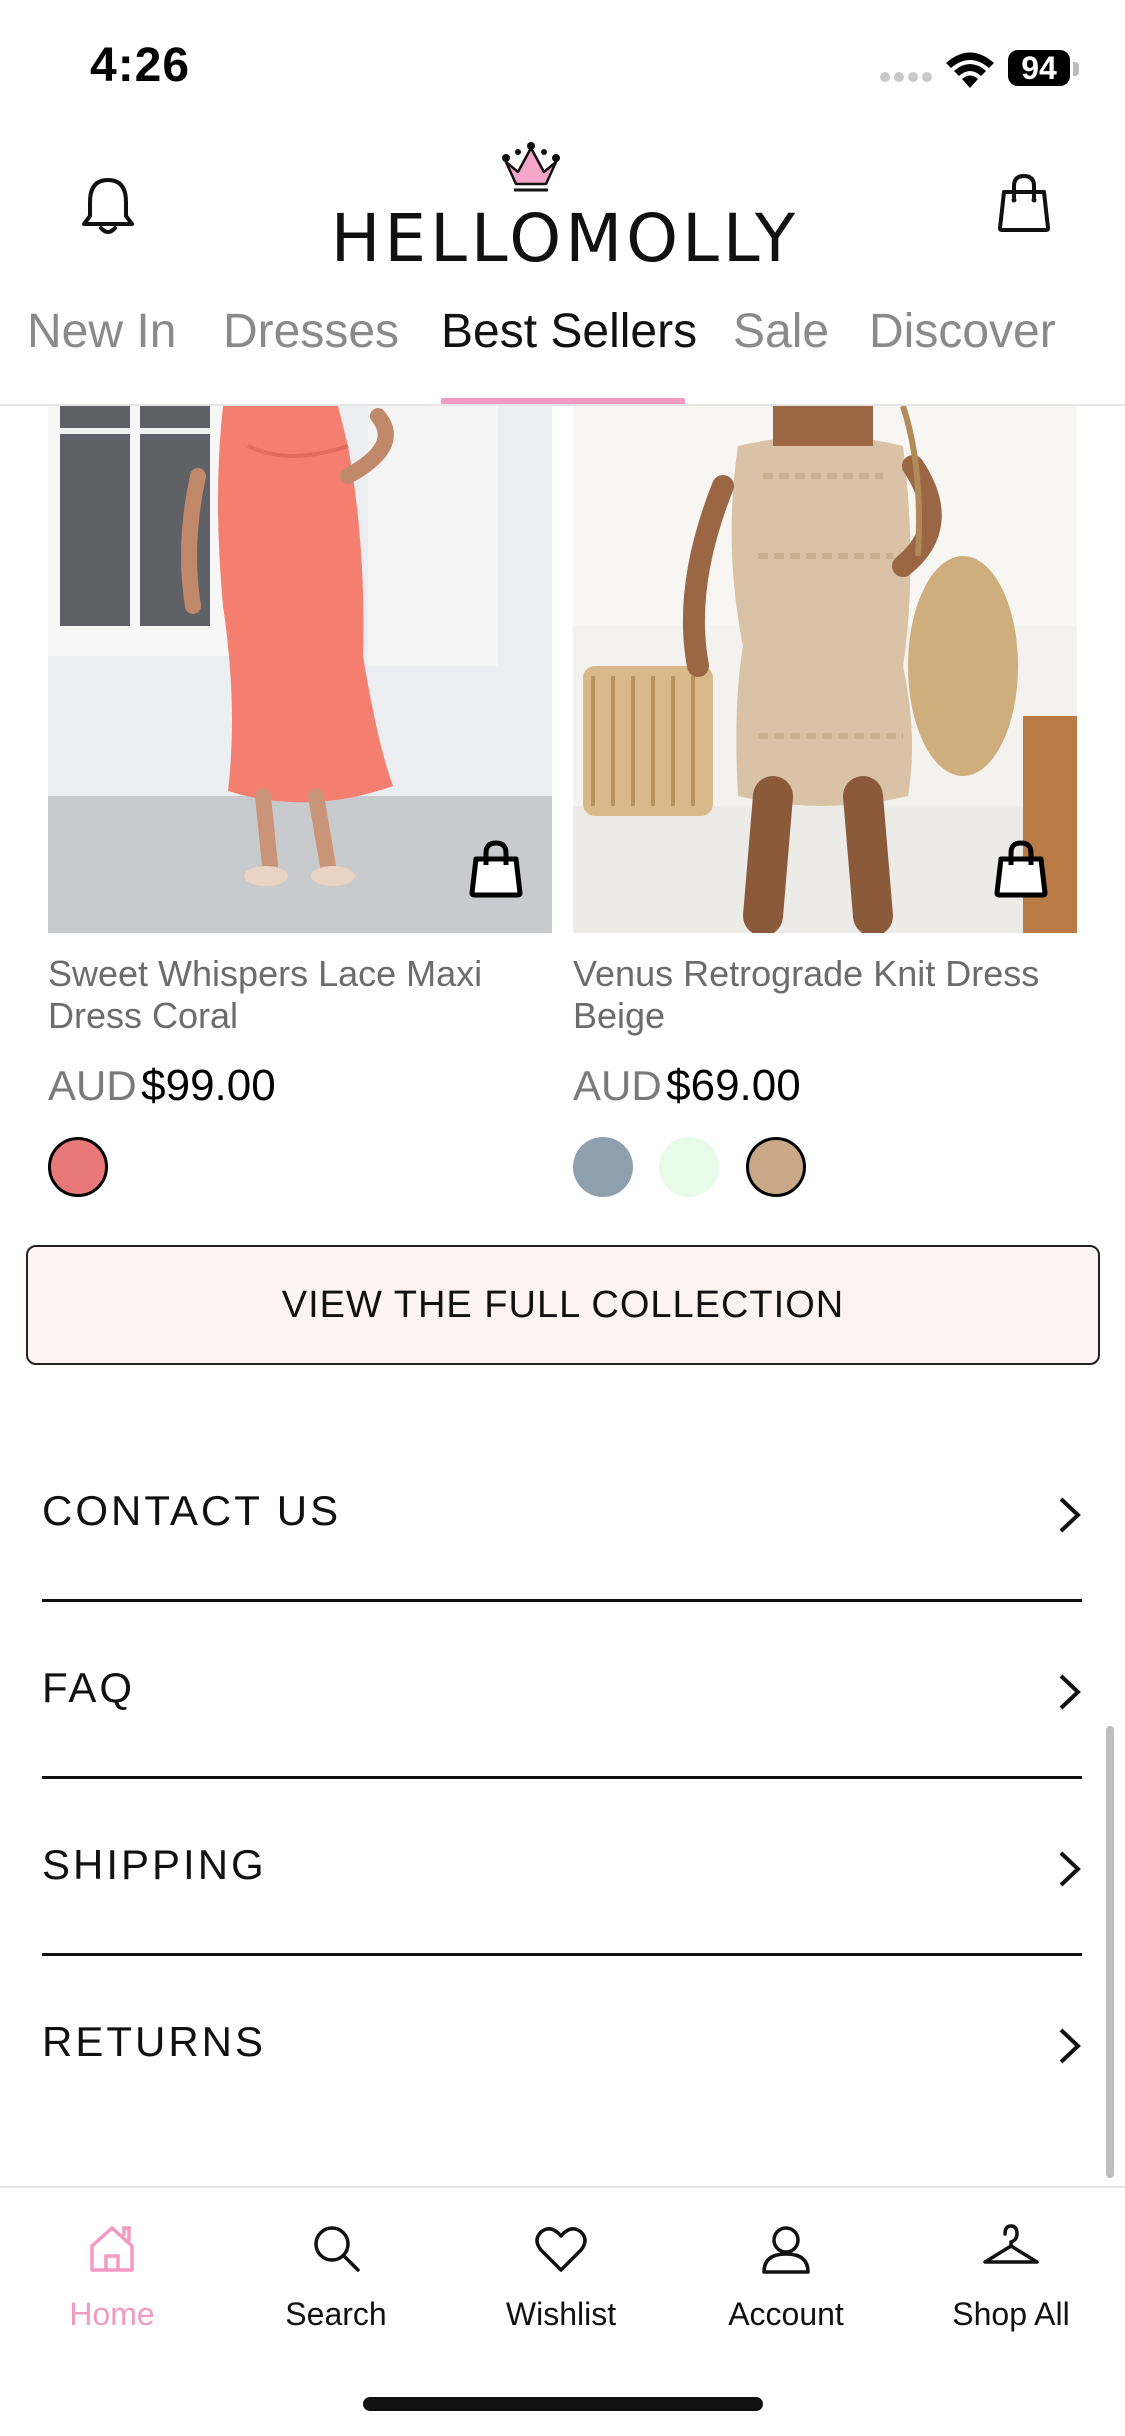 The height and width of the screenshot is (2436, 1125). Describe the element at coordinates (775, 1167) in the screenshot. I see `color-swatch-beige` at that location.